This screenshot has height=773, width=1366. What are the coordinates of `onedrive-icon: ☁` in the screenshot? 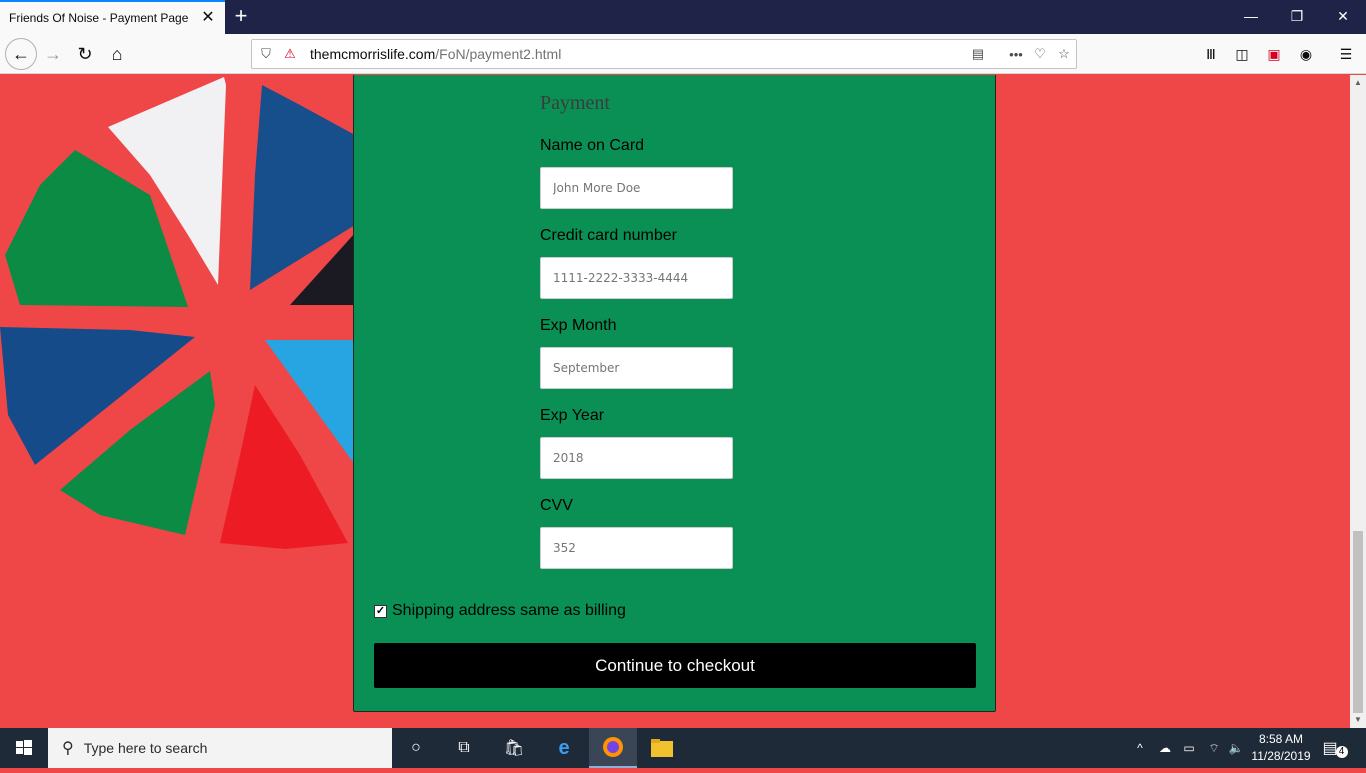 It's located at (1165, 748).